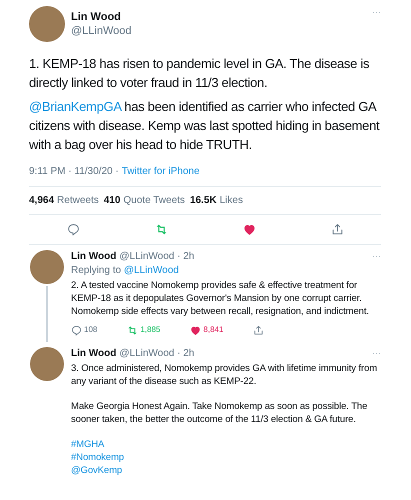 The image size is (411, 500). Describe the element at coordinates (151, 270) in the screenshot. I see `mention-link: @LLinWood` at that location.